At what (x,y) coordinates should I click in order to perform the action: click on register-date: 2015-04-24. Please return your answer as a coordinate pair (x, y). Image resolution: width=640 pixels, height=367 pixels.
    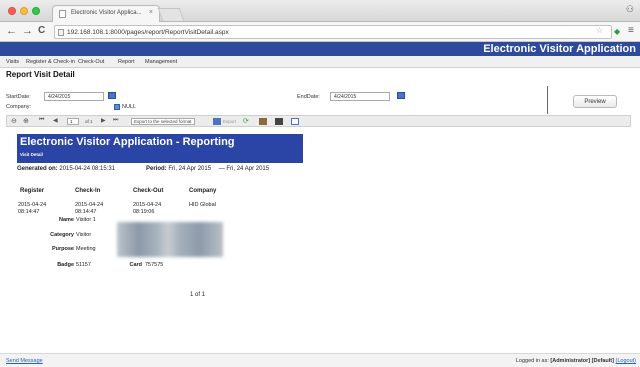
    Looking at the image, I should click on (32, 205).